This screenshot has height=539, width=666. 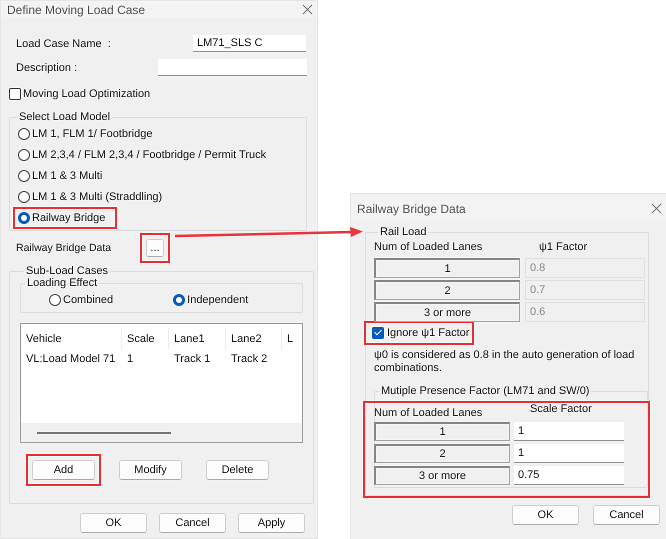 I want to click on scale-factor-field: 0.75, so click(x=569, y=475).